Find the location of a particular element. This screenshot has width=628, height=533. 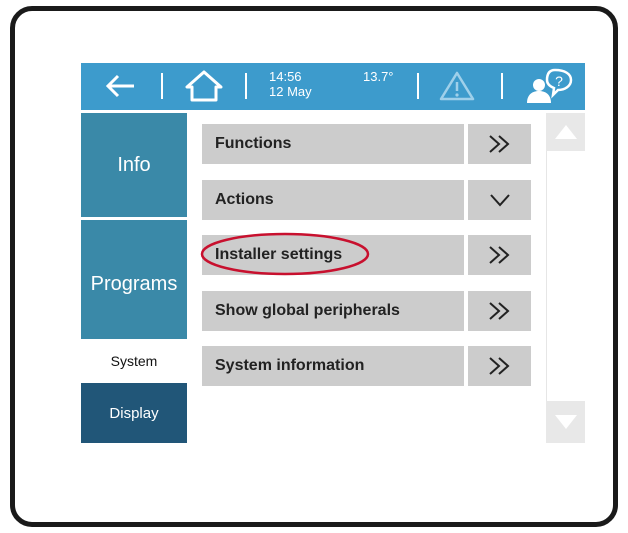

menu-item-label: System information is located at coordinates (333, 366).